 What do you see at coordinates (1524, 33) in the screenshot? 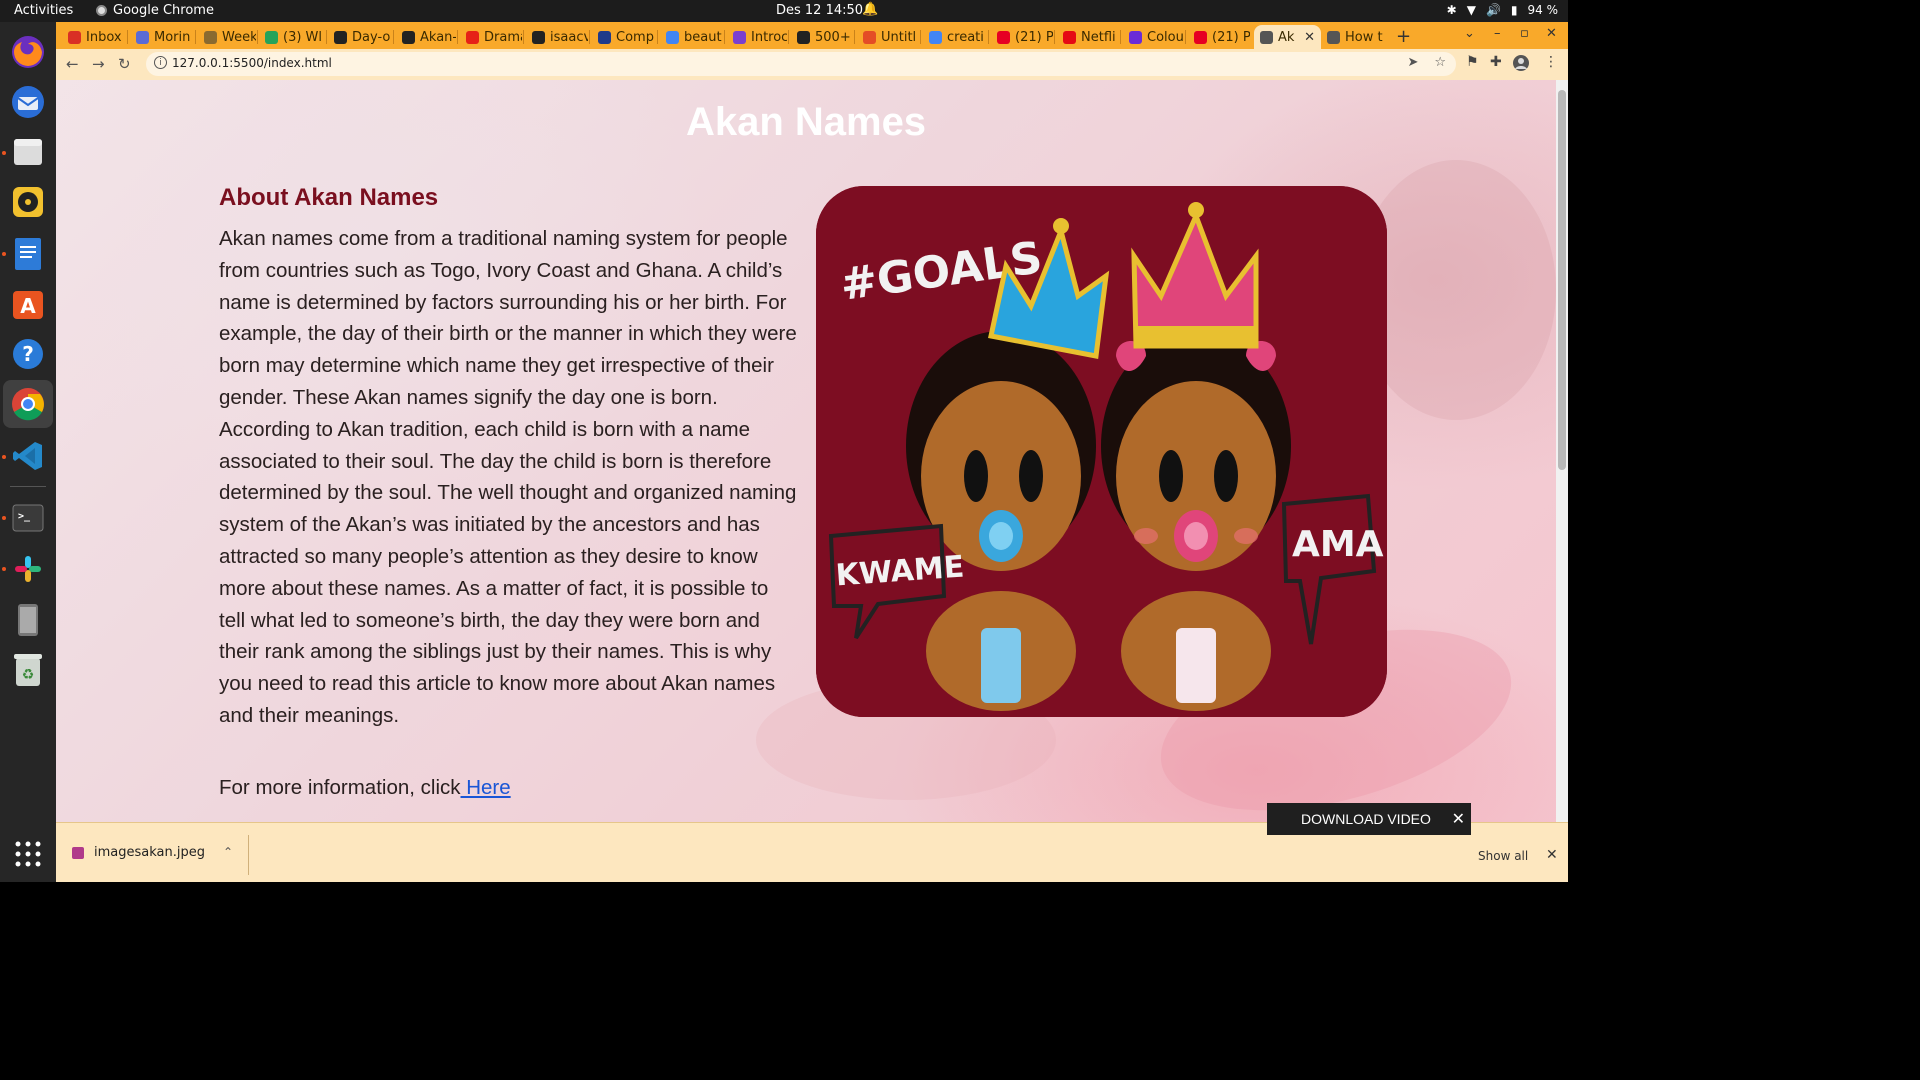
I see `maximize-button: ▫` at bounding box center [1524, 33].